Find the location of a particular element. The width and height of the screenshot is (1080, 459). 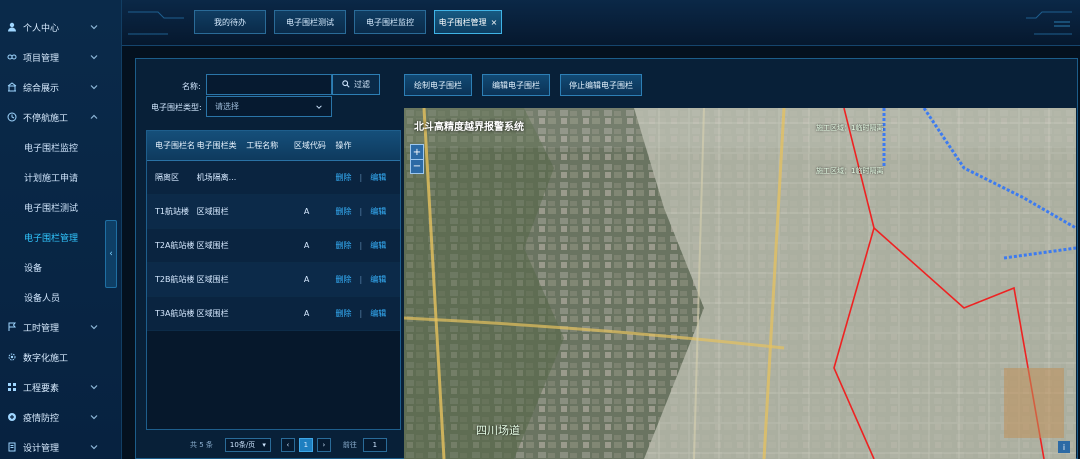

sidebar-item-label: 疫情防控 is located at coordinates (41, 418).